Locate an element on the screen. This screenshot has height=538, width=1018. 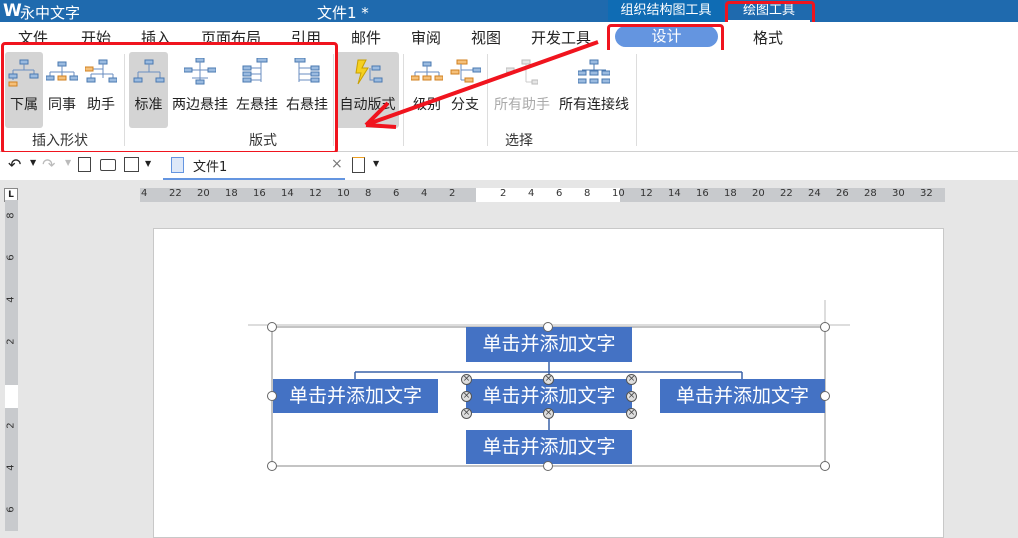
org-chart-box-top: 单击并添加文字 is located at coordinates (549, 344).